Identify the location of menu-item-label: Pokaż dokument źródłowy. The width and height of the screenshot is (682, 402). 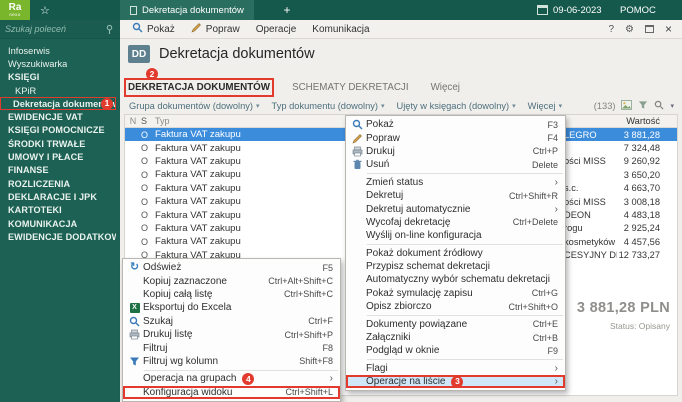
(424, 253).